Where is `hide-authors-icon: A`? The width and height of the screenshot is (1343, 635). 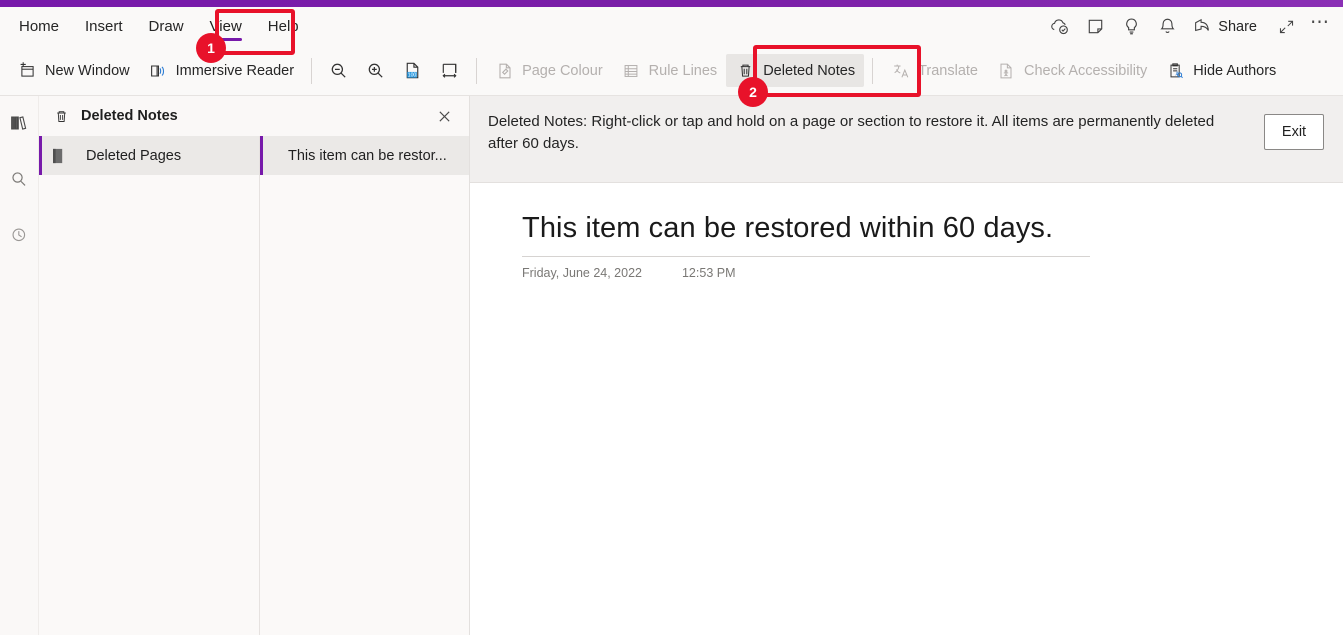 hide-authors-icon: A is located at coordinates (1175, 70).